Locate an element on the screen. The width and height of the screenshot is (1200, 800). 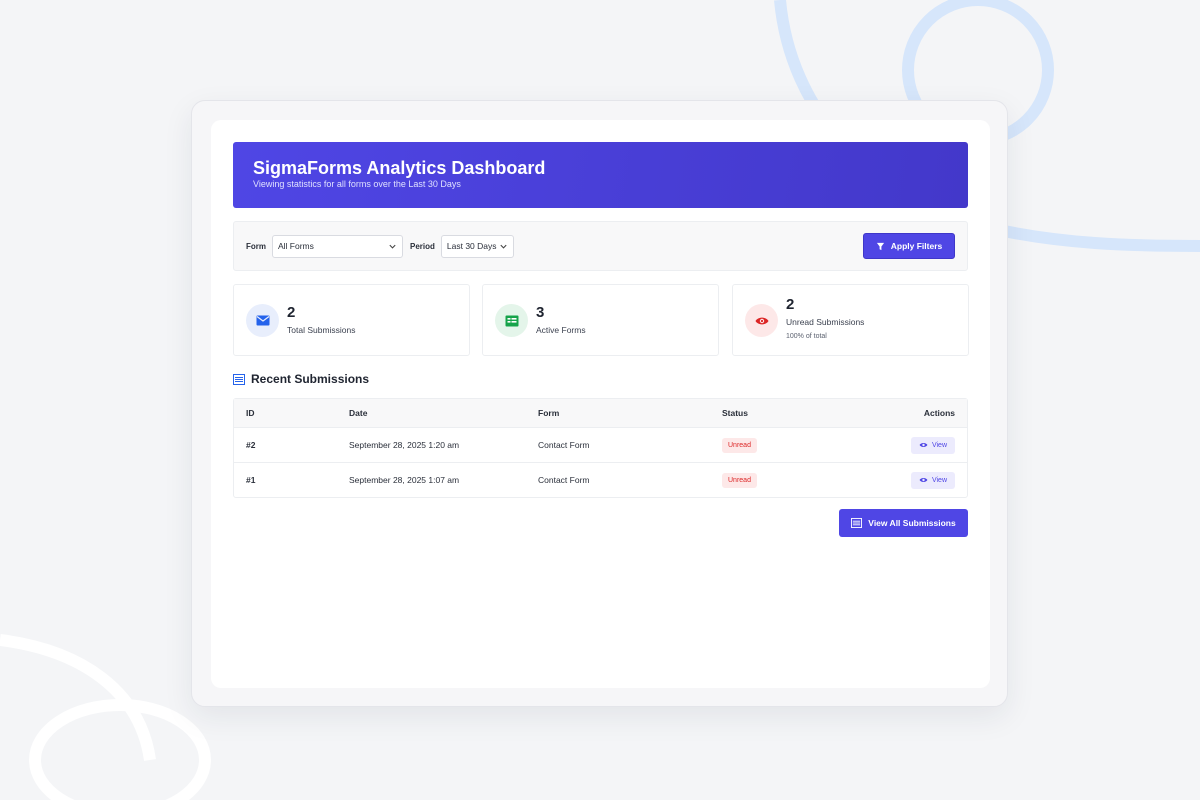
submission-date: September 28, 2025 1:20 am is located at coordinates (404, 445).